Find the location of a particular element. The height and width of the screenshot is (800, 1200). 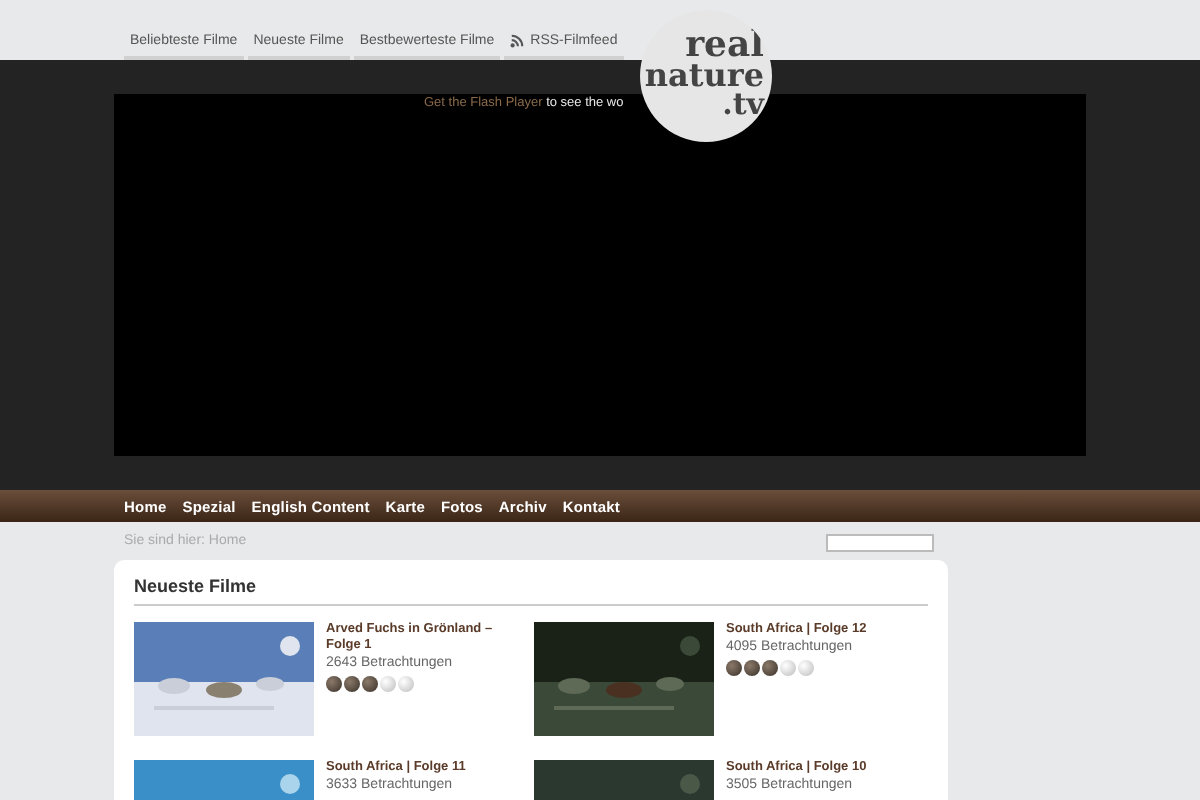

section-title: Neueste Filme is located at coordinates (531, 591).